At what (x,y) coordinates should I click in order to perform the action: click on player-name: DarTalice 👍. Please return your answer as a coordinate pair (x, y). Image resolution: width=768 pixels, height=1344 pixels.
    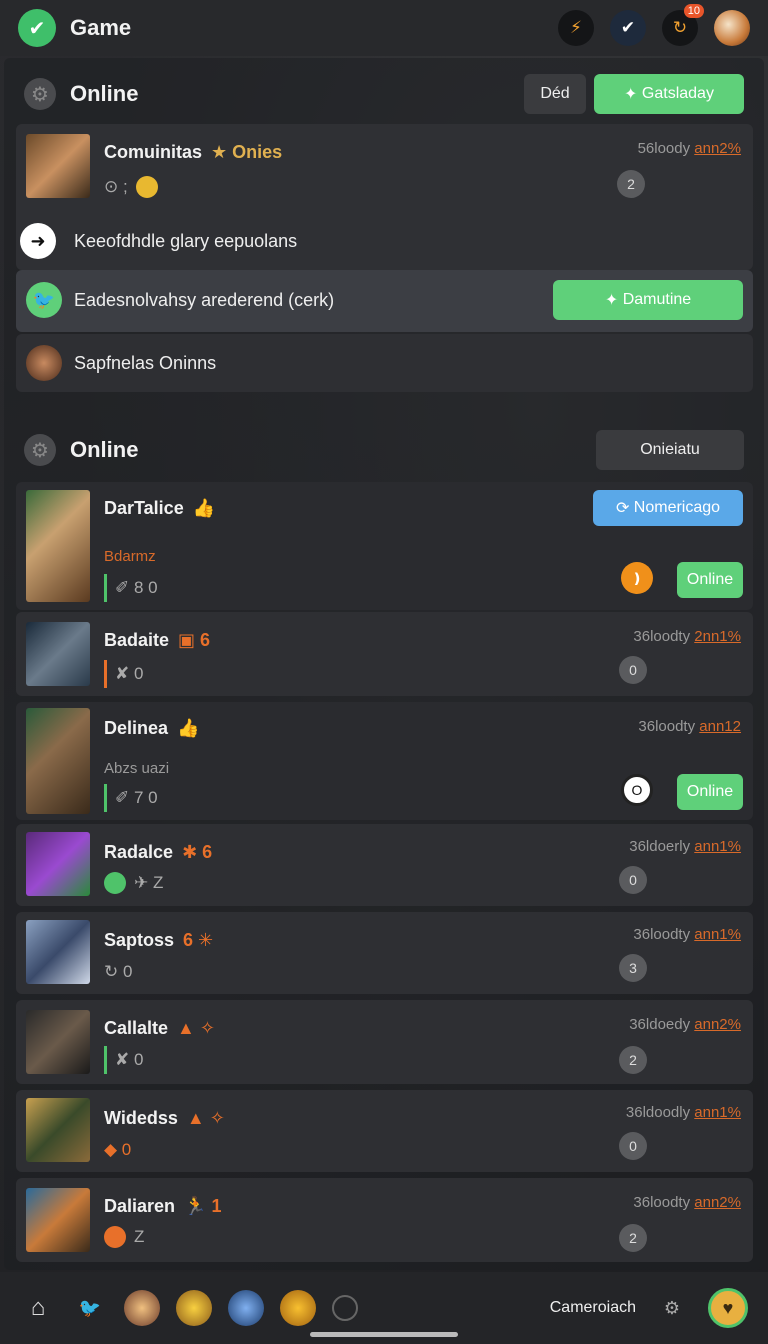
    Looking at the image, I should click on (159, 508).